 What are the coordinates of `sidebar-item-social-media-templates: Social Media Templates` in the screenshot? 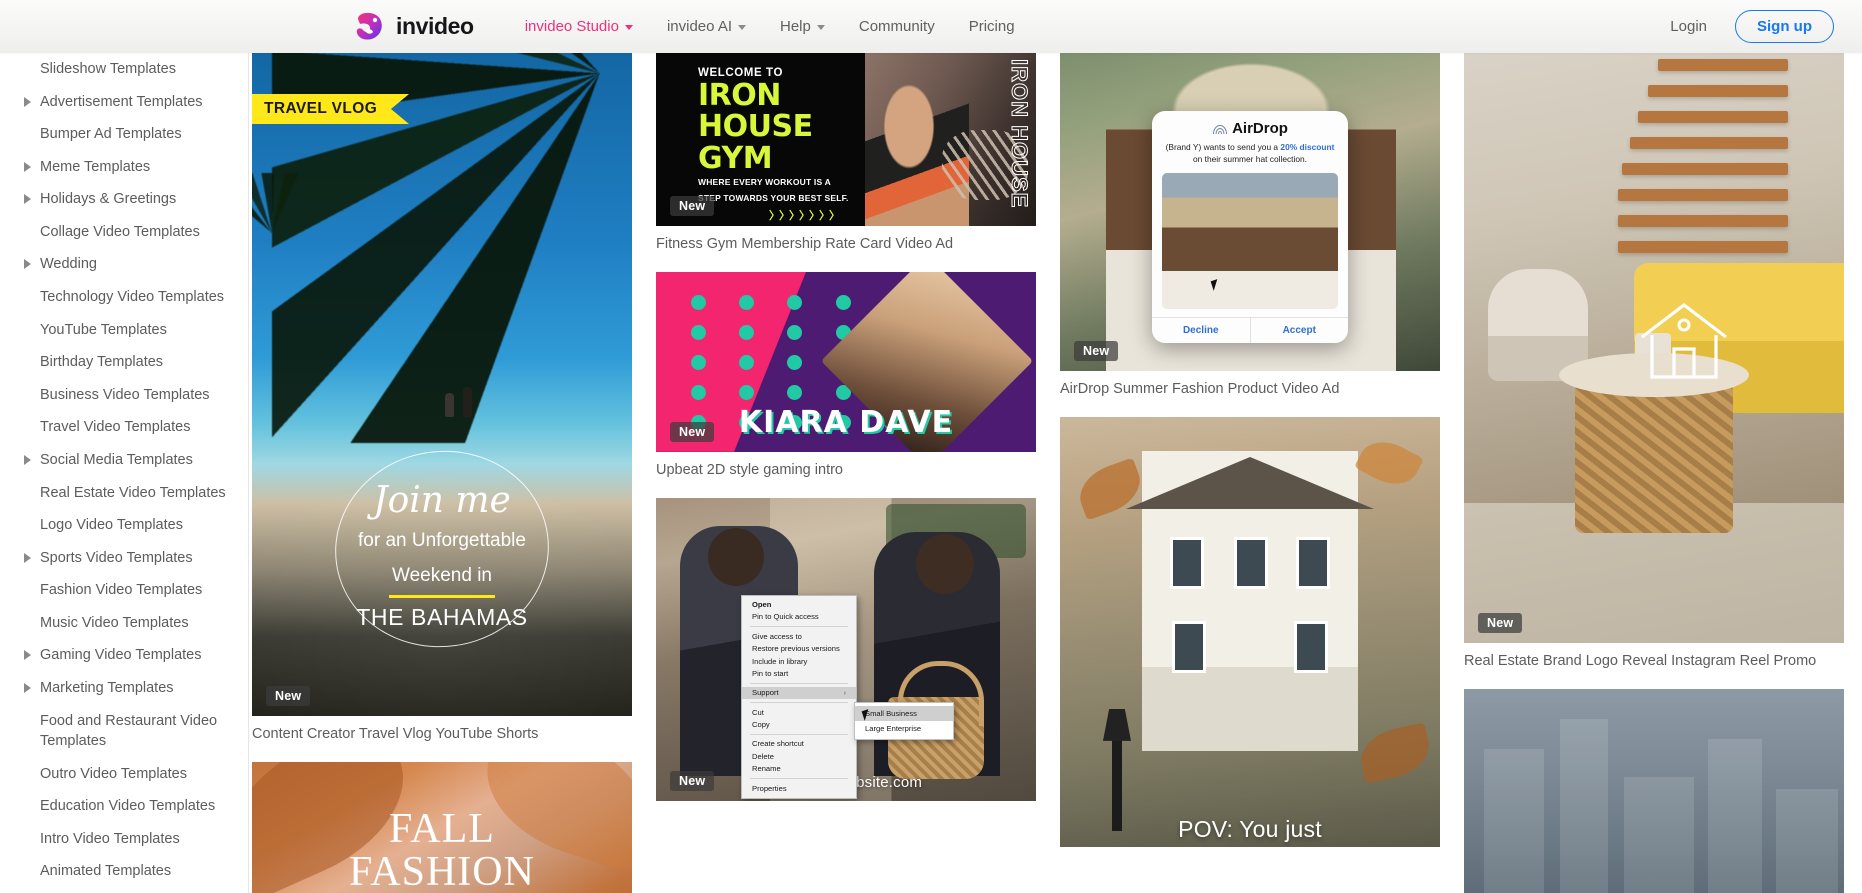 It's located at (124, 460).